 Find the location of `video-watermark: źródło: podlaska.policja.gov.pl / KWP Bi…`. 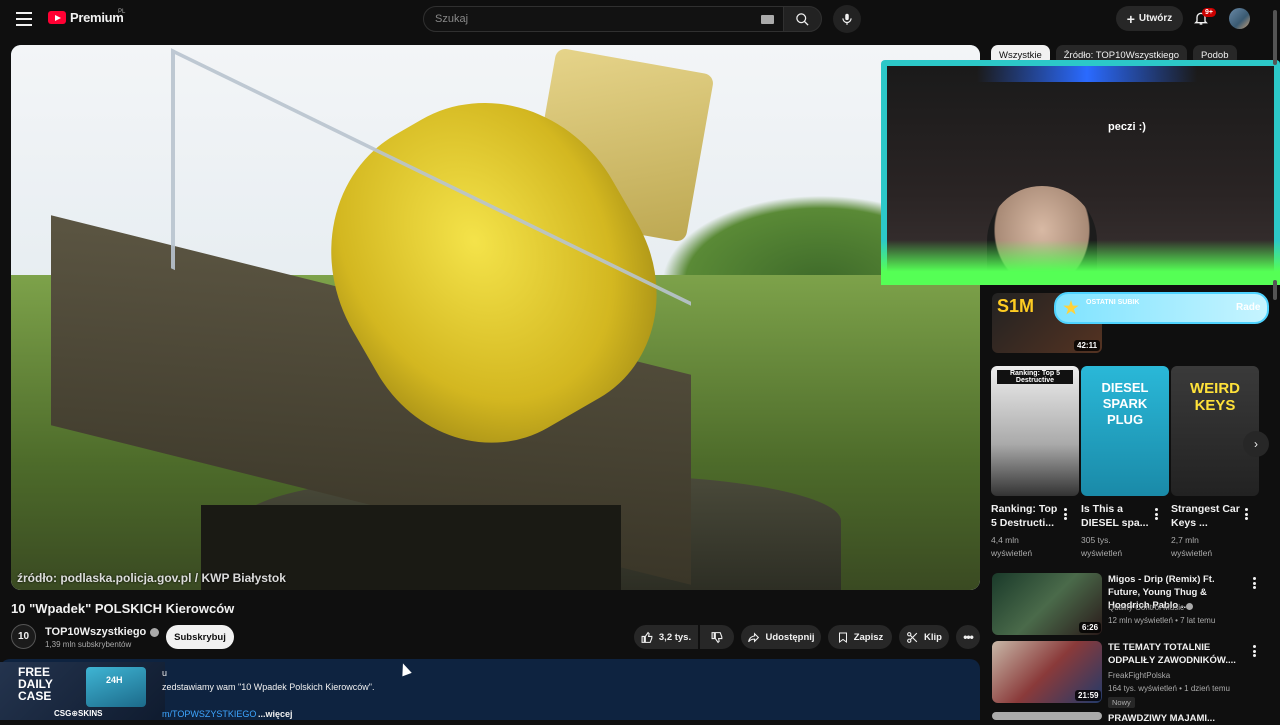

video-watermark: źródło: podlaska.policja.gov.pl / KWP Bi… is located at coordinates (151, 578).